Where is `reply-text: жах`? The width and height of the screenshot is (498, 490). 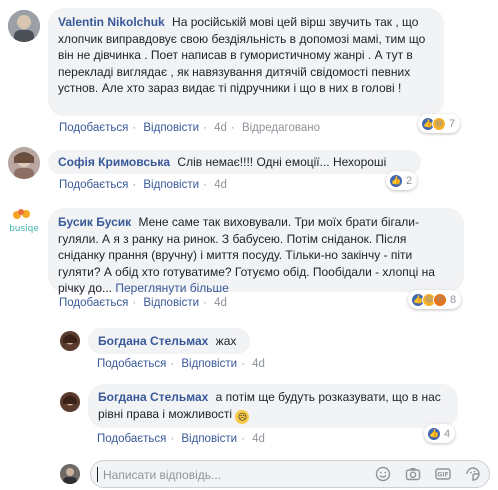 reply-text: жах is located at coordinates (226, 341).